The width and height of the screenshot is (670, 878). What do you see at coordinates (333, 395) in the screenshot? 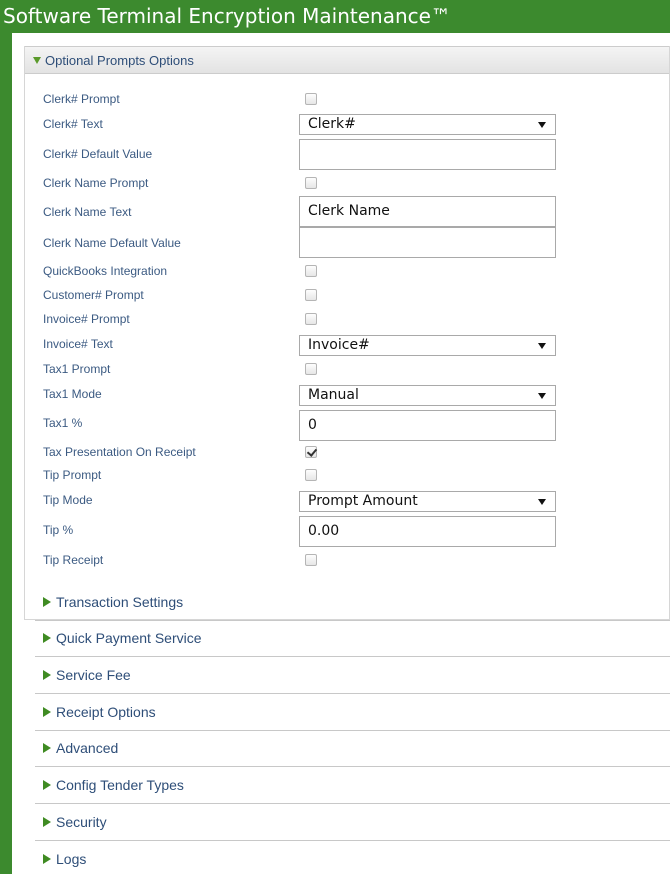
I see `tax1-mode-value: Manual` at bounding box center [333, 395].